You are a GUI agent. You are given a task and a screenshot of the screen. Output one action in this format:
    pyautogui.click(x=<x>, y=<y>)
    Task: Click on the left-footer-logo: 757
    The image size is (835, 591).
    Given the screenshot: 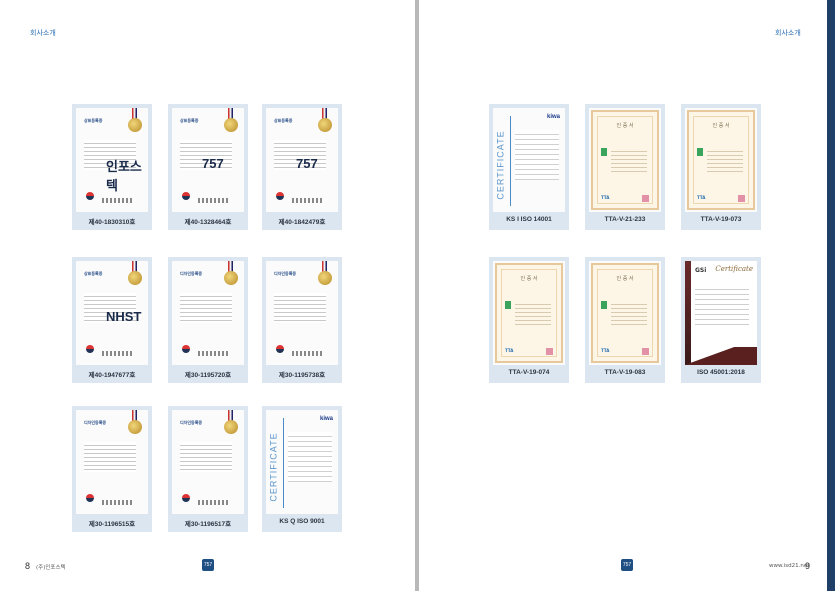 What is the action you would take?
    pyautogui.click(x=208, y=565)
    